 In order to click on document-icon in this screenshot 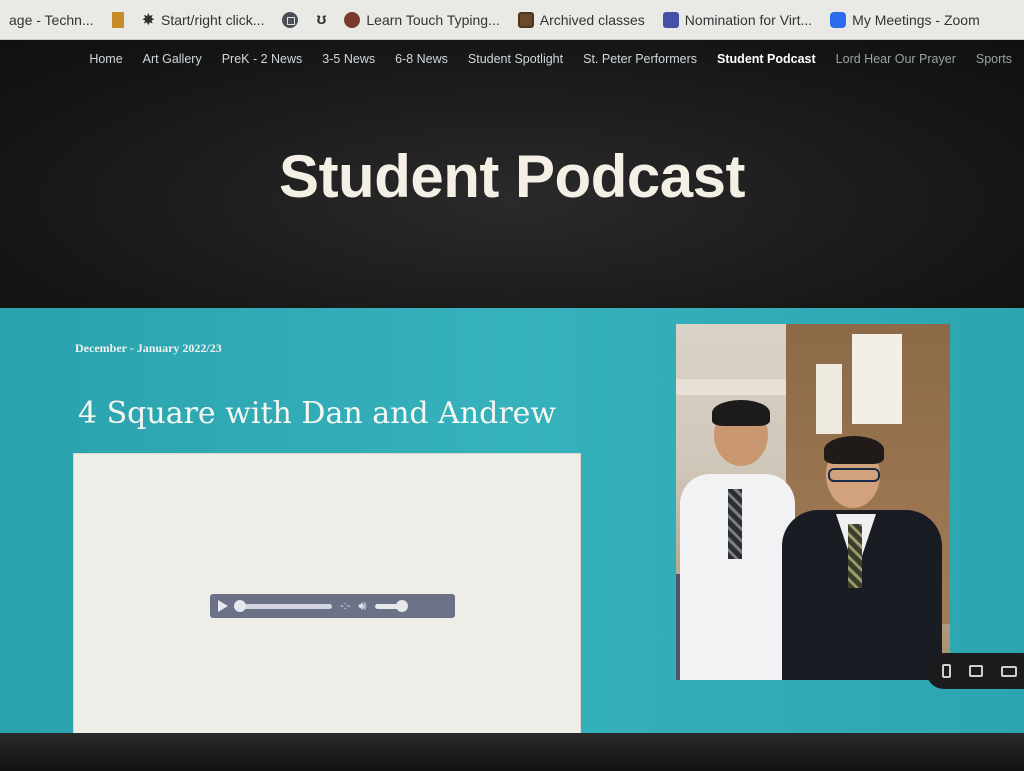, I will do `click(117, 19)`.